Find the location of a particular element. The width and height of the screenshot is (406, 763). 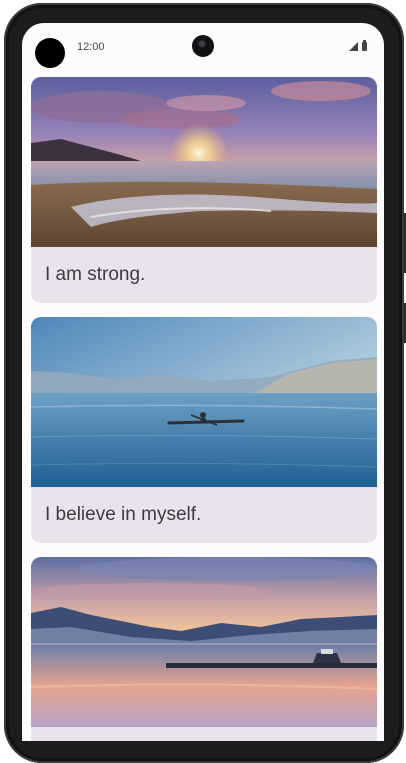

affirmation-text: I believe in myself. is located at coordinates (123, 514).